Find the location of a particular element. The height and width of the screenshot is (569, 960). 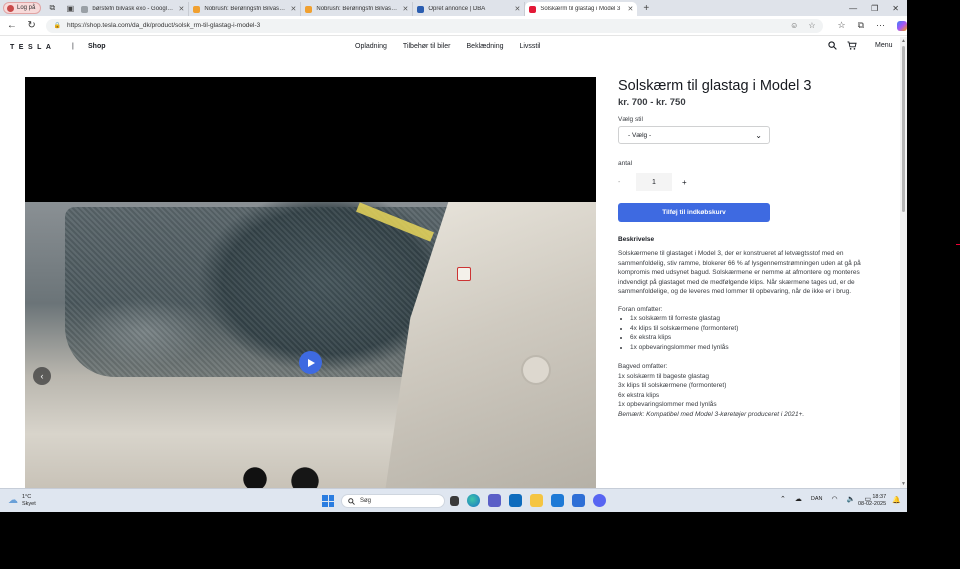

style-label: Vælg stil is located at coordinates (630, 119).